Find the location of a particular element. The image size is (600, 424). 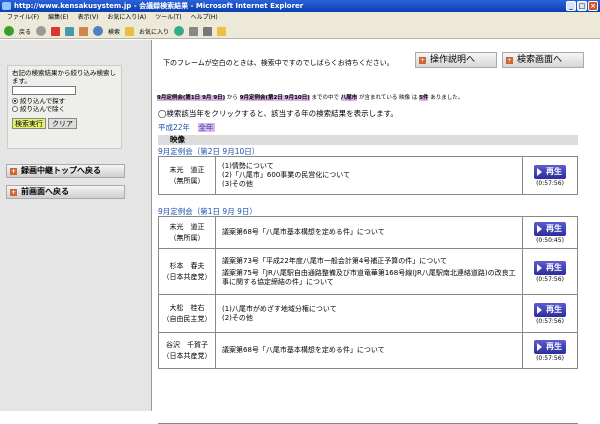

radio-include-dot is located at coordinates (15, 101).